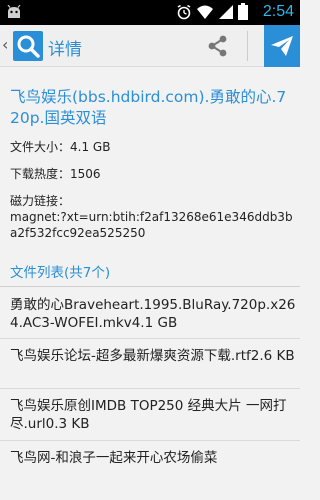  Describe the element at coordinates (243, 13) in the screenshot. I see `battery-icon` at that location.